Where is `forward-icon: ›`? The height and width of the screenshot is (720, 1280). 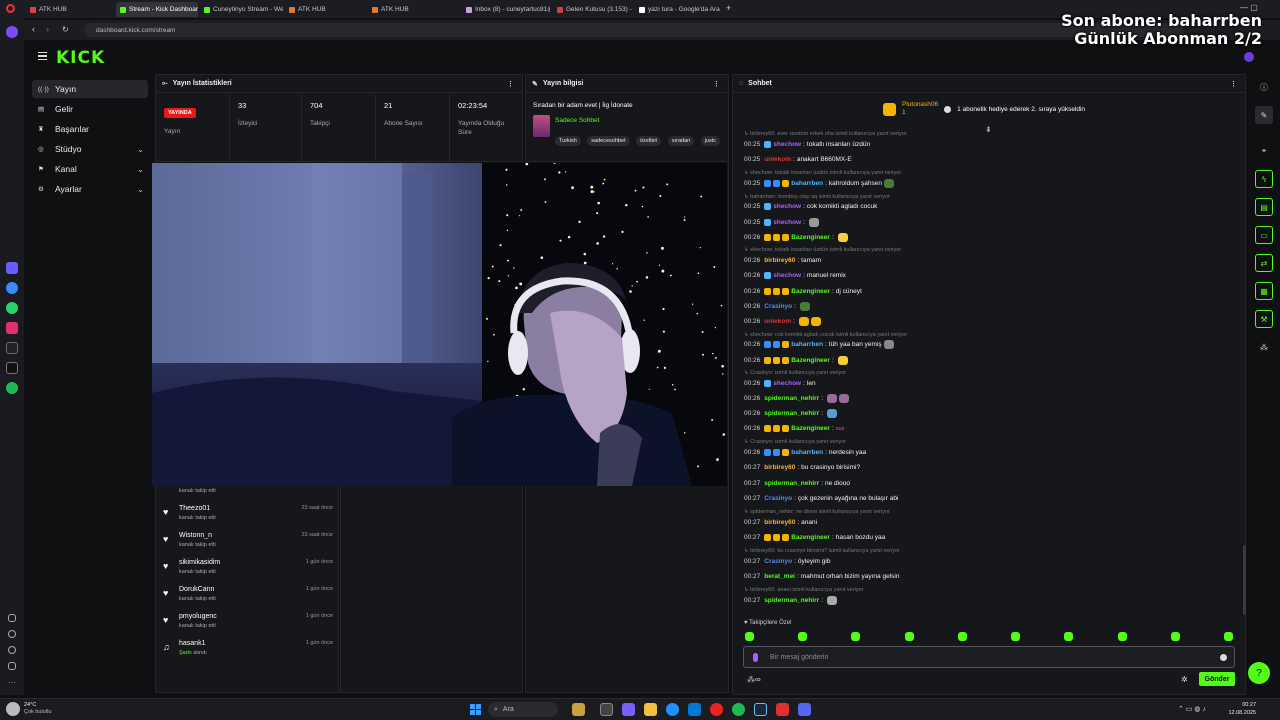
forward-icon: › is located at coordinates (47, 29).